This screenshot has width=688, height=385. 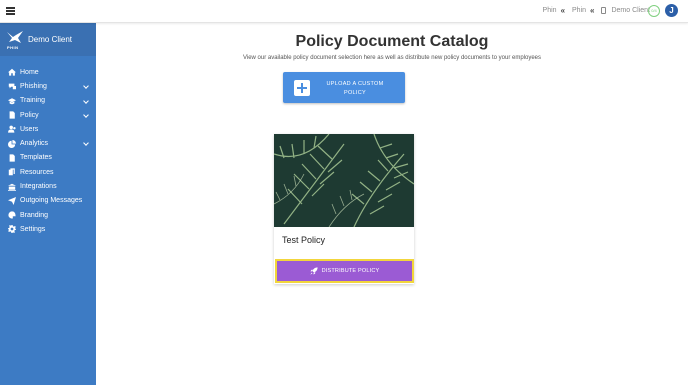 I want to click on sidebar-item-settings: Settings, so click(x=48, y=229).